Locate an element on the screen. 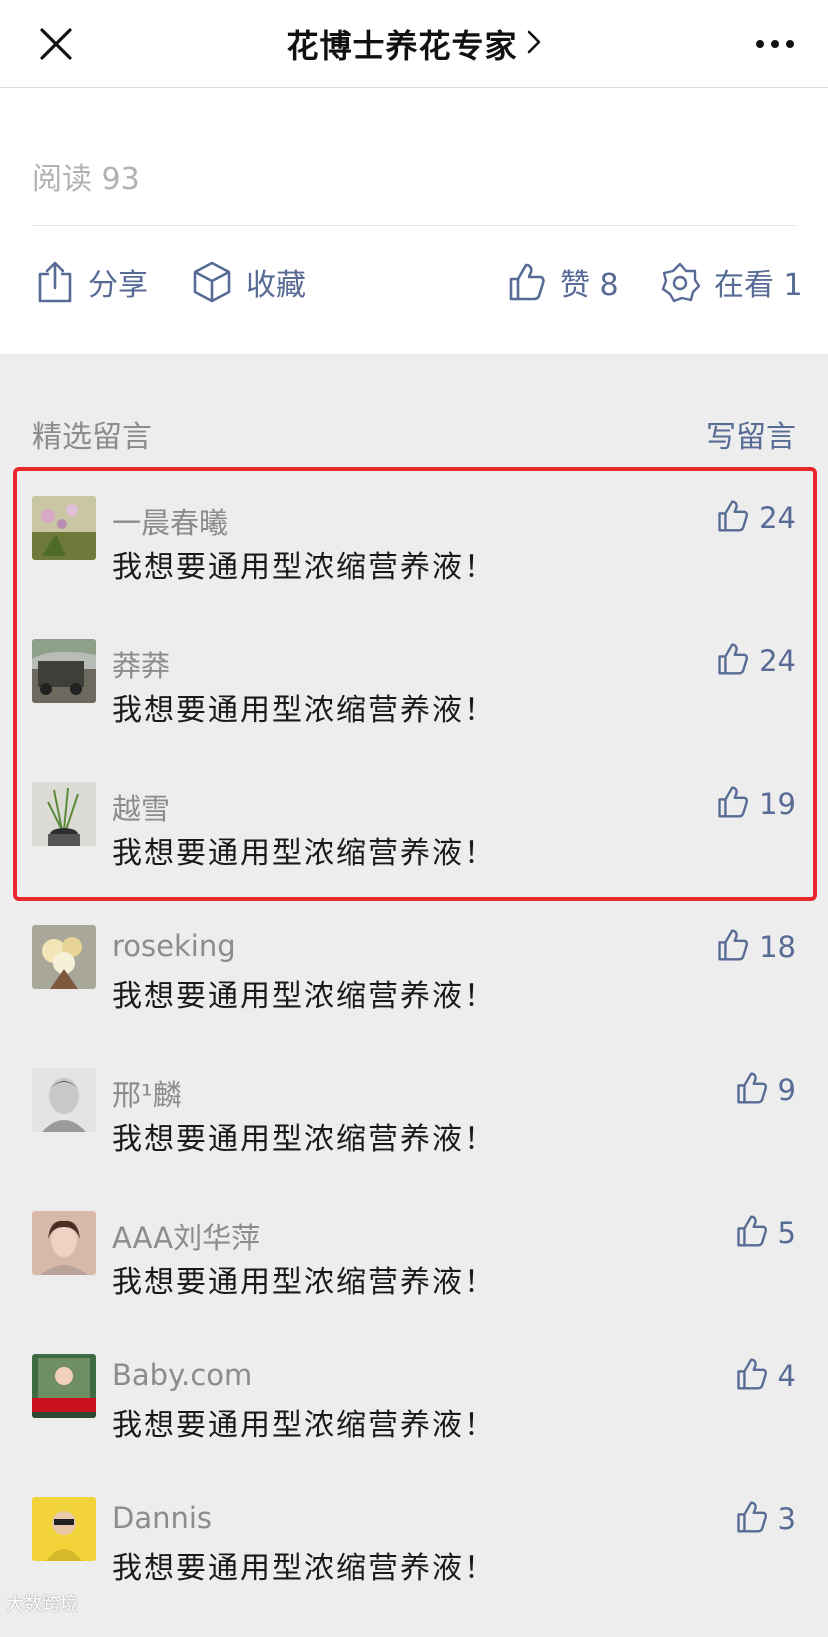 This screenshot has height=1637, width=828. share-button: 分享 is located at coordinates (92, 282).